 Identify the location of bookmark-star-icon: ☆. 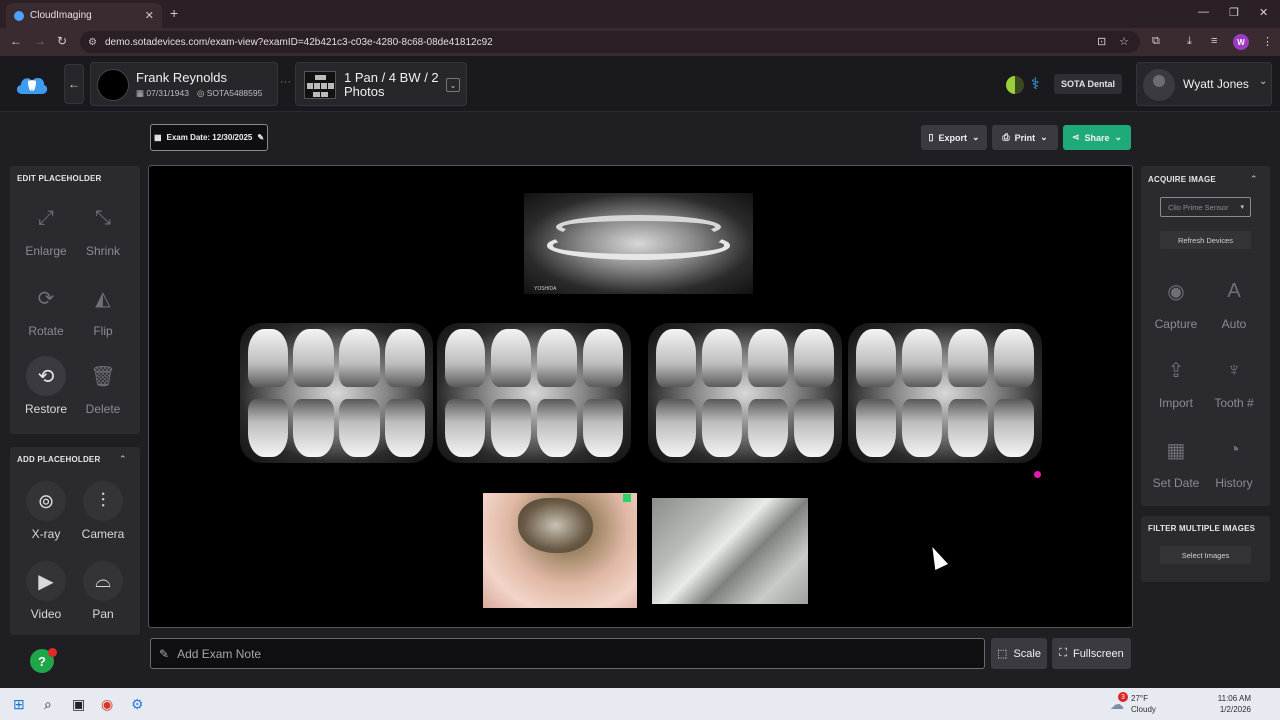
(1124, 41).